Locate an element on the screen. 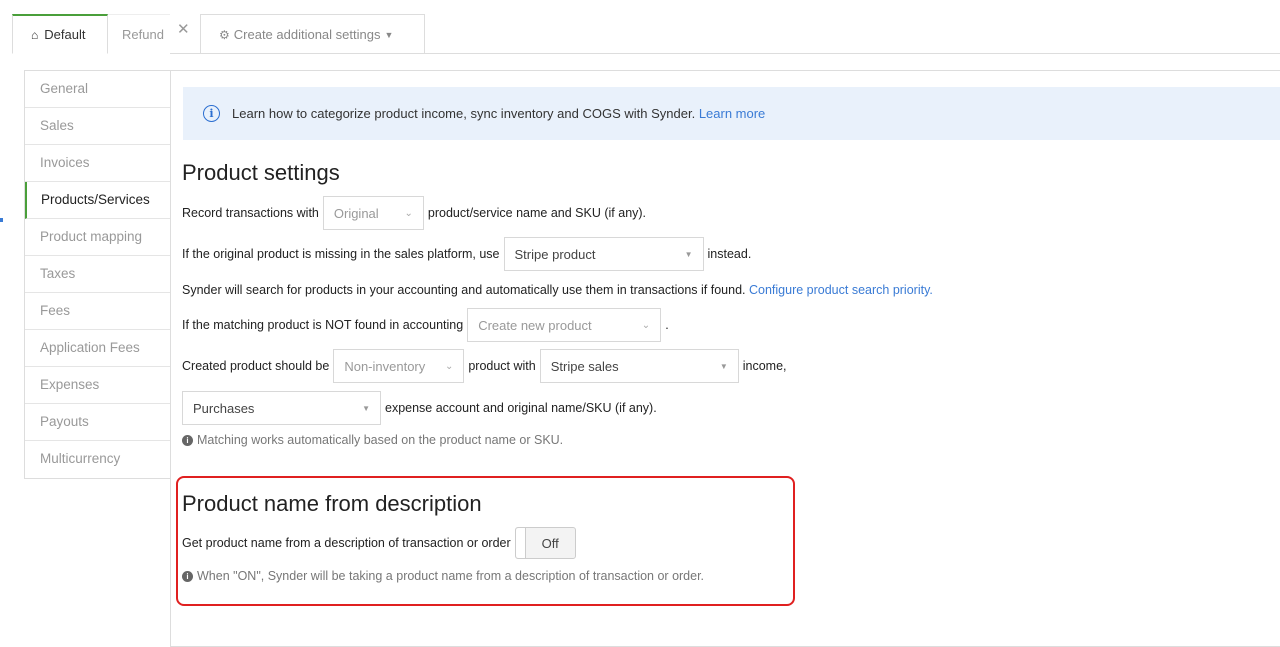 The height and width of the screenshot is (647, 1280). tab-default-label: Default is located at coordinates (65, 34).